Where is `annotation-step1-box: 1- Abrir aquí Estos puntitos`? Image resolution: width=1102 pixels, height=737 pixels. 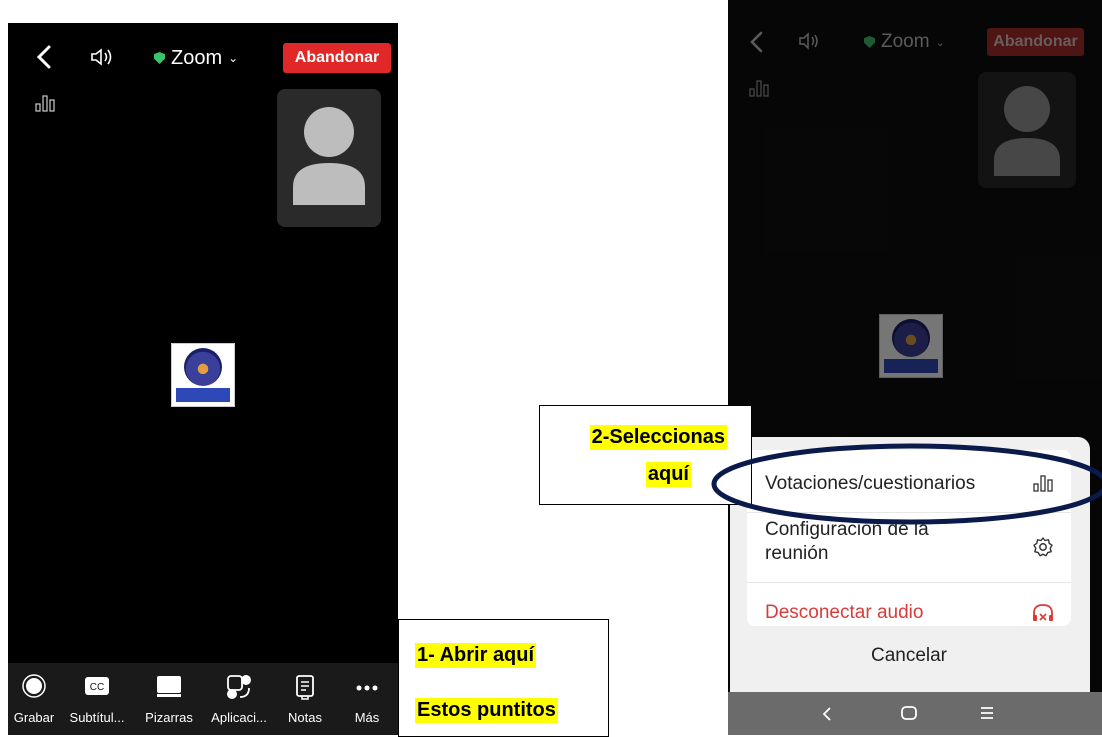 annotation-step1-box: 1- Abrir aquí Estos puntitos is located at coordinates (503, 678).